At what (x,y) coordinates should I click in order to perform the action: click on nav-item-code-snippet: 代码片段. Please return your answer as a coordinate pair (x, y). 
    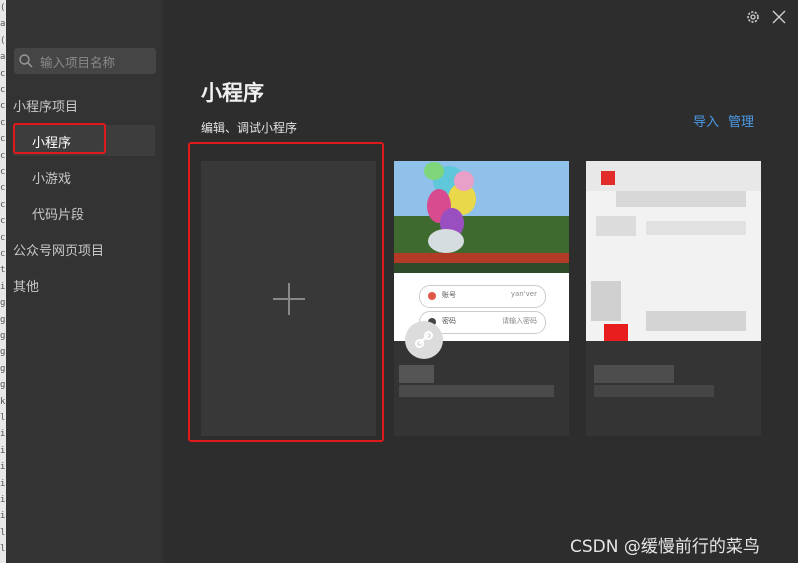
    Looking at the image, I should click on (58, 213).